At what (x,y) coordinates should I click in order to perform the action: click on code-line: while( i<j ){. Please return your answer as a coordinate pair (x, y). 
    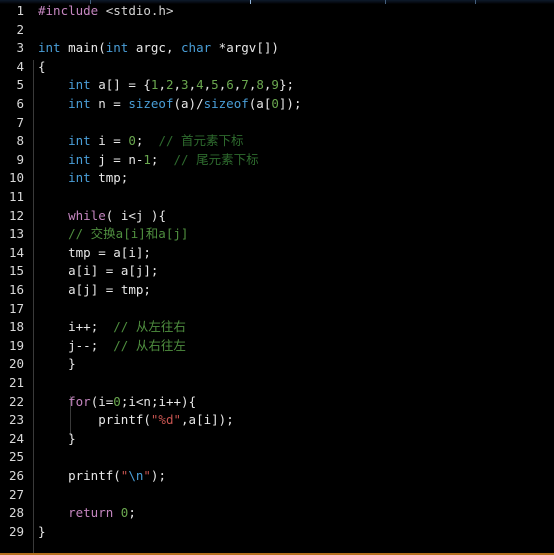
    Looking at the image, I should click on (97, 216).